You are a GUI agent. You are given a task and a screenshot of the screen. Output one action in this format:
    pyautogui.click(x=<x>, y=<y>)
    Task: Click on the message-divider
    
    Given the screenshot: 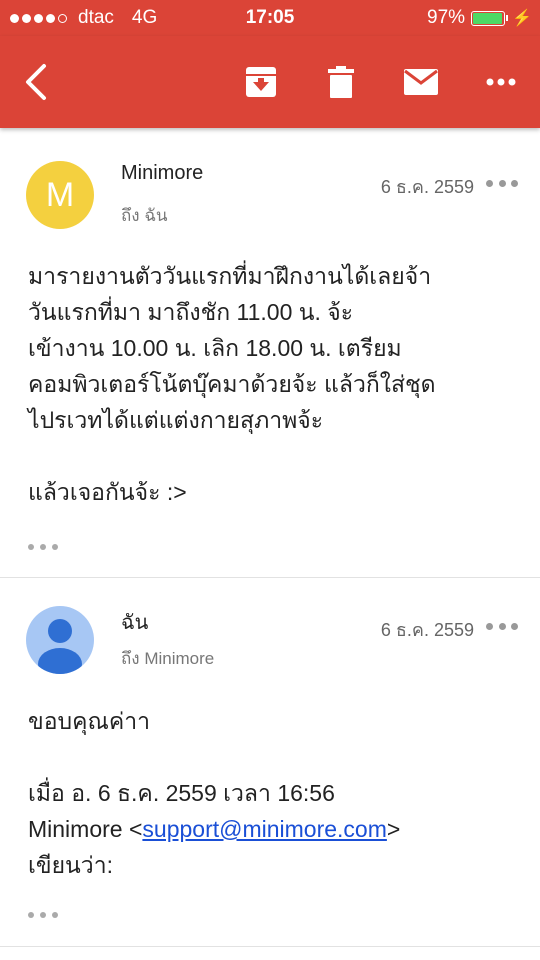 What is the action you would take?
    pyautogui.click(x=270, y=946)
    